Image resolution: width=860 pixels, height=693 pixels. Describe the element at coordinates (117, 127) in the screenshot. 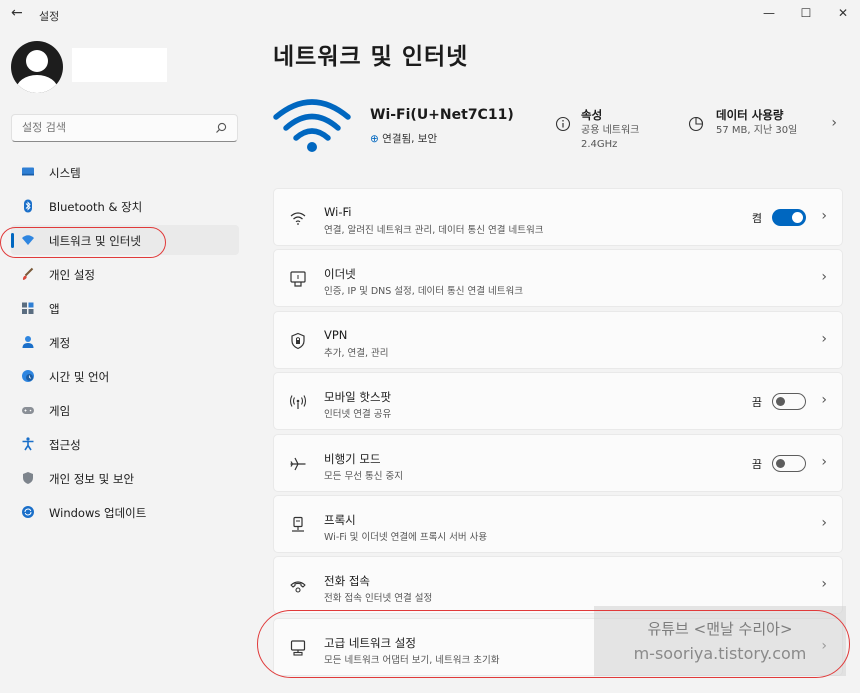

I see `search-input` at that location.